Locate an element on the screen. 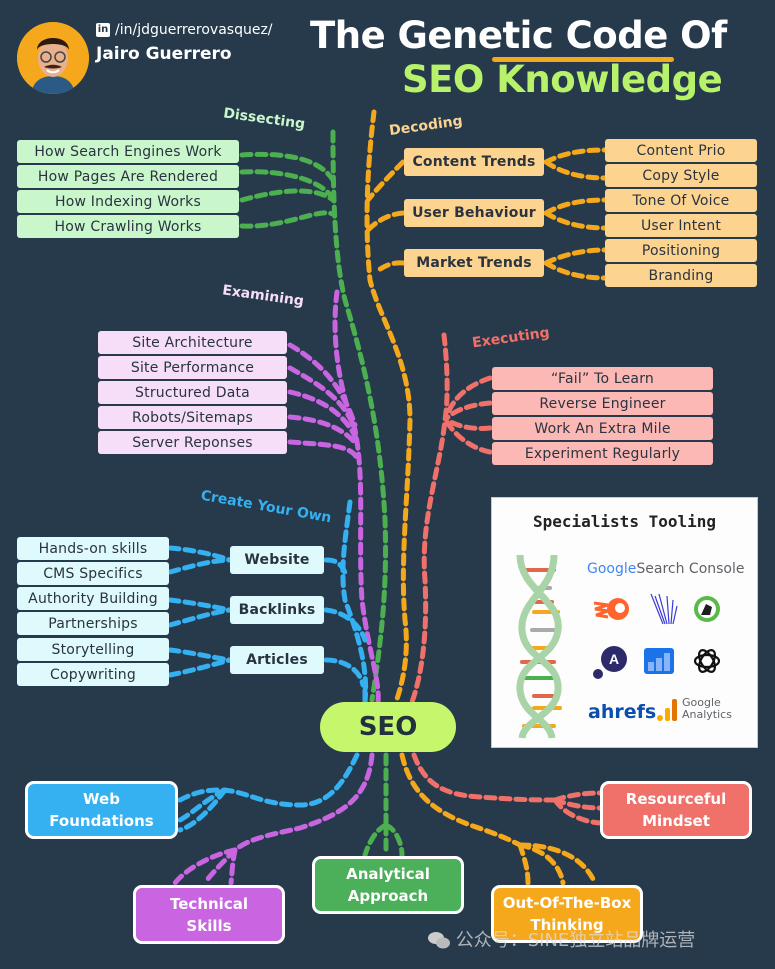 The image size is (775, 969). list-item: Site Architecture is located at coordinates (192, 342).